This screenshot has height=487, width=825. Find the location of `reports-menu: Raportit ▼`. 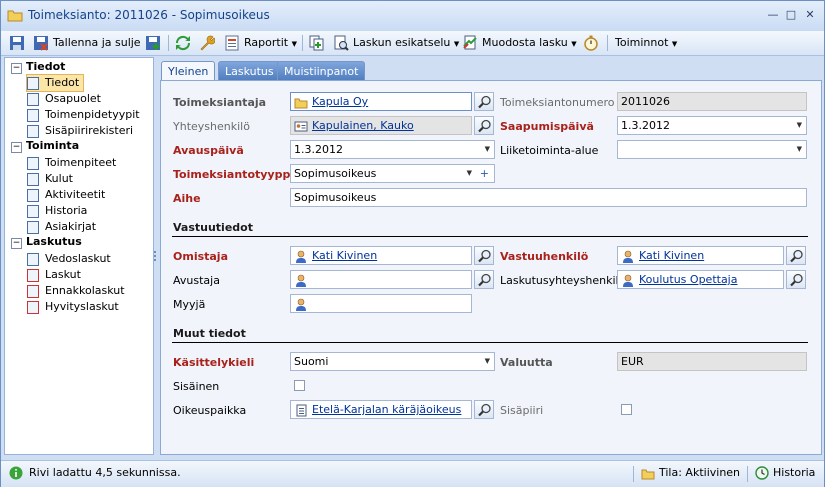

reports-menu: Raportit ▼ is located at coordinates (260, 43).